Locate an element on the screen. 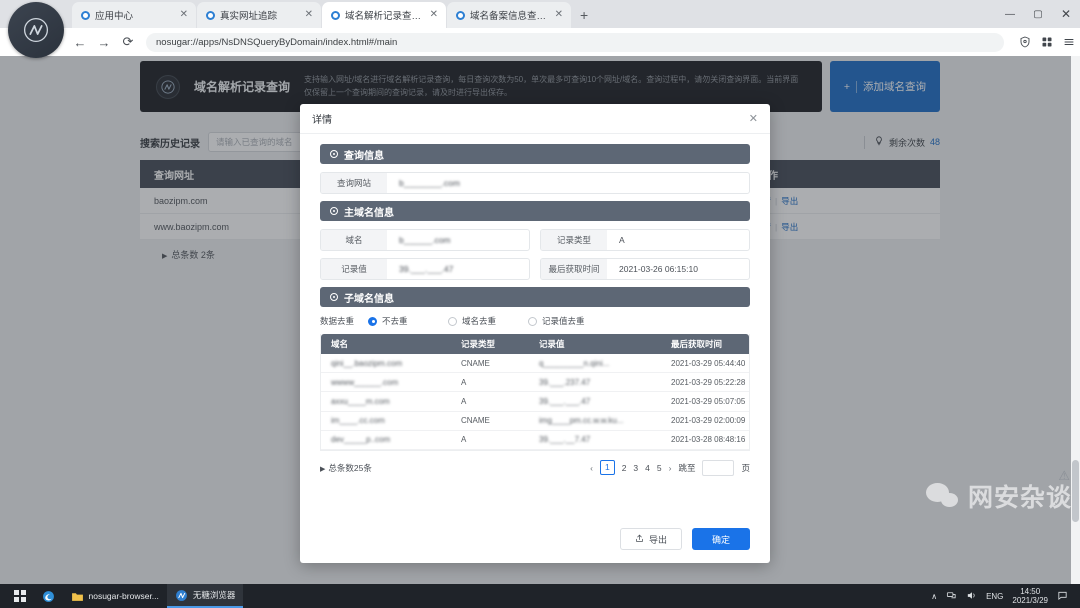  caret-right-icon: ▶ is located at coordinates (323, 469).